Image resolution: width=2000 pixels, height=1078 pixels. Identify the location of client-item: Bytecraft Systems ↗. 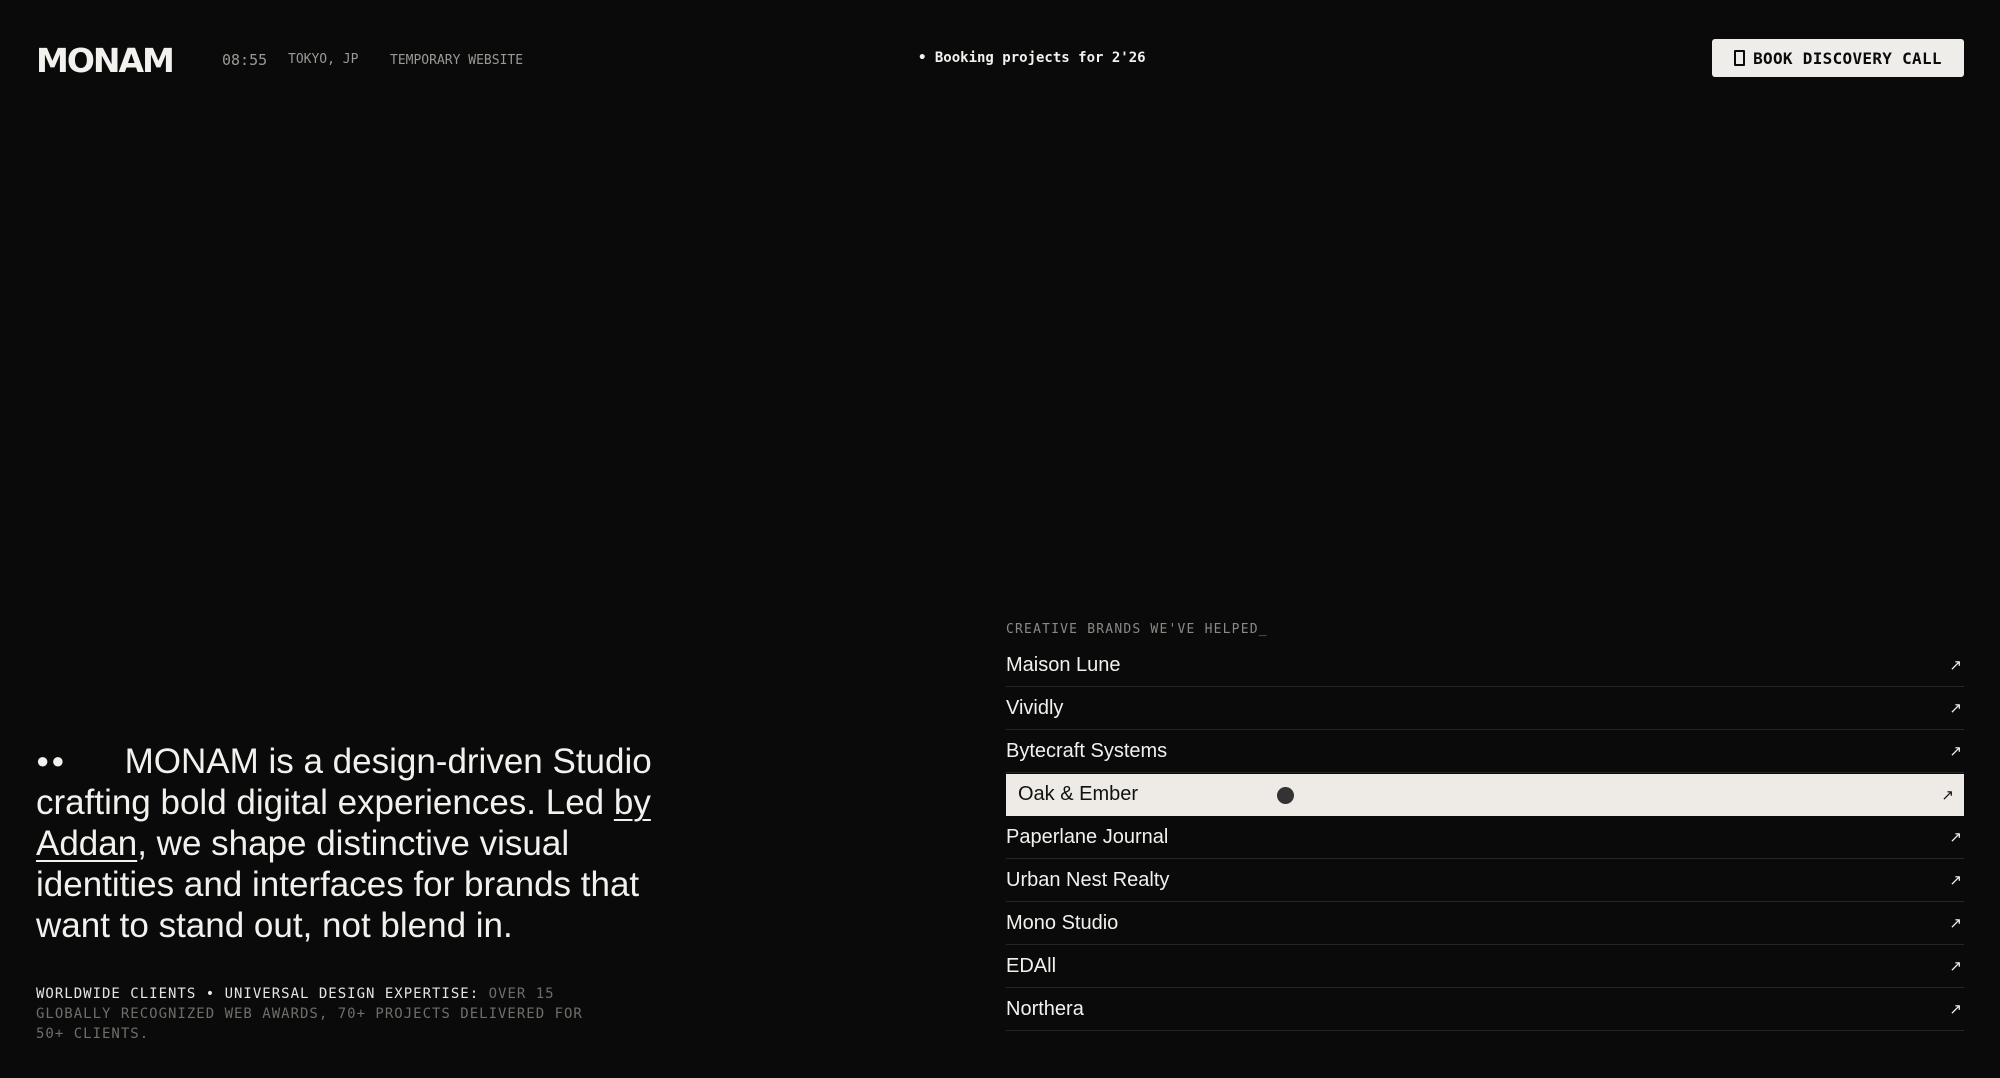
(1485, 751).